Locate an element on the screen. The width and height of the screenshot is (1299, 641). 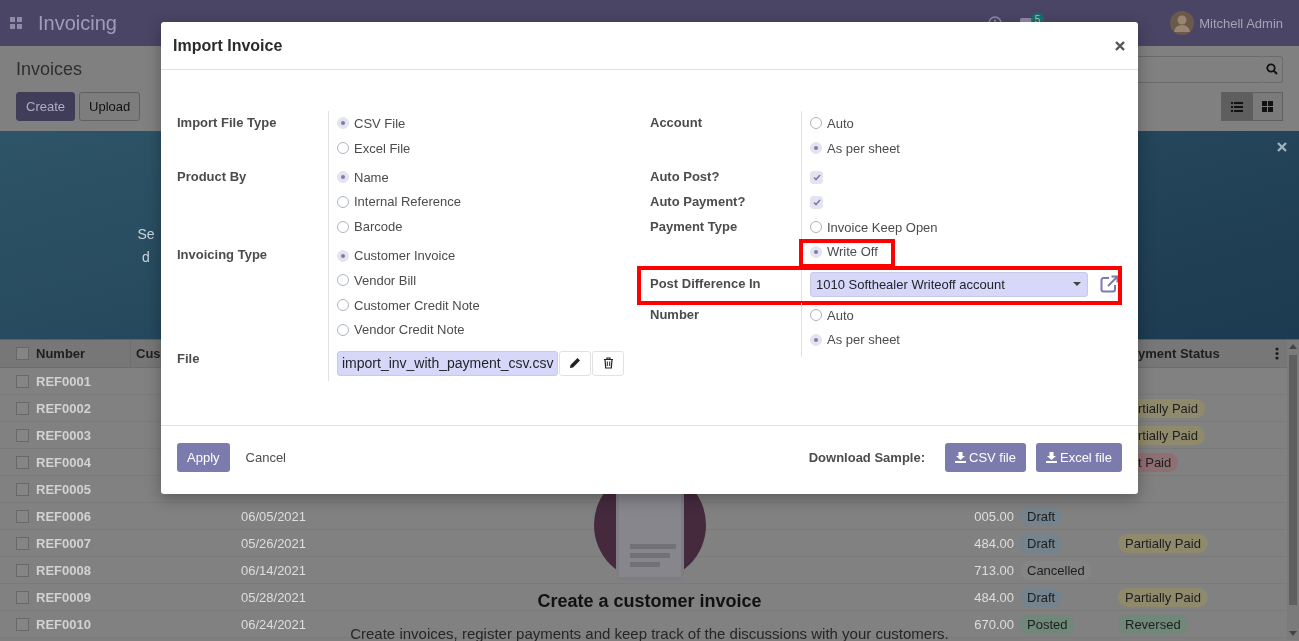
status-tag: Posted is located at coordinates (1047, 624).